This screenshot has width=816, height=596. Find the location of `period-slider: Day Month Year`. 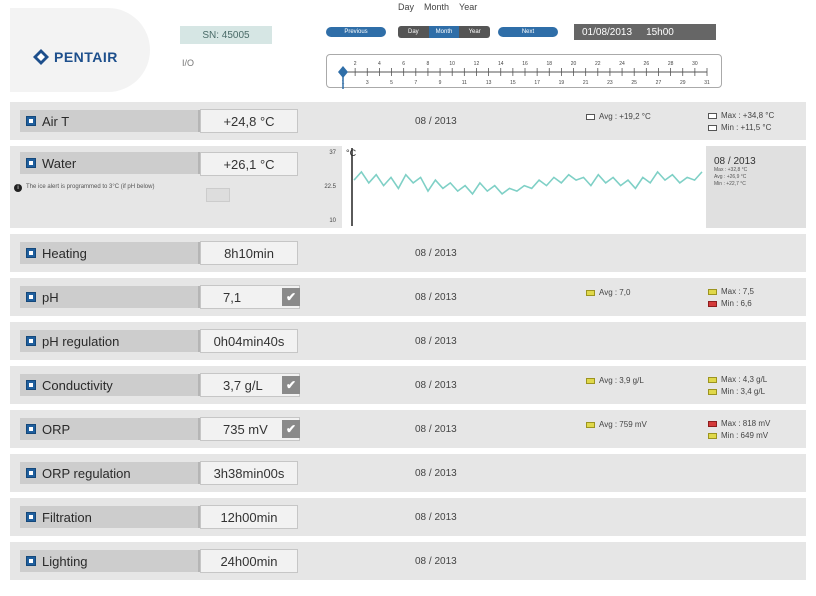

period-slider: Day Month Year is located at coordinates (444, 32).